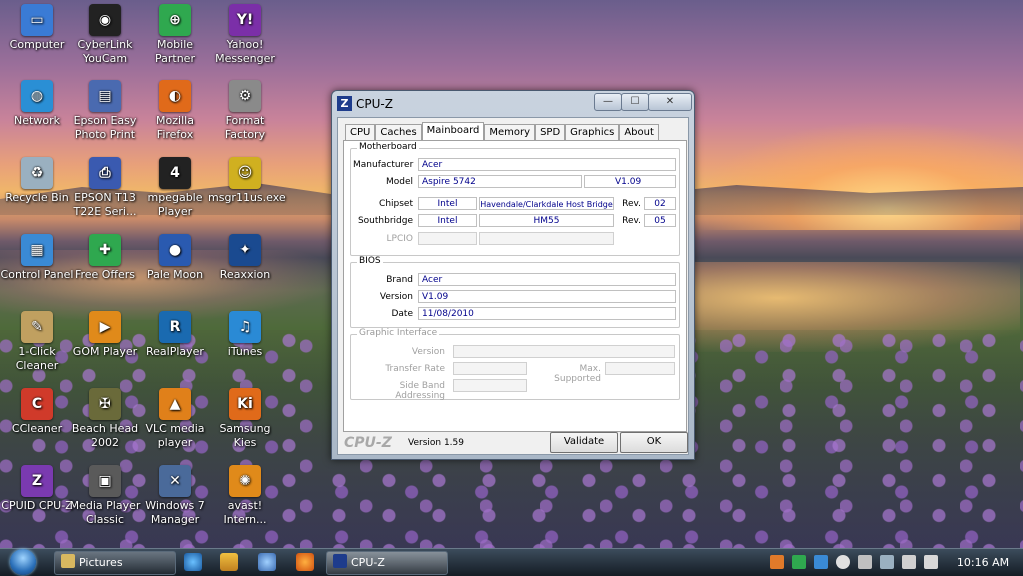 The image size is (1023, 576). Describe the element at coordinates (101, 562) in the screenshot. I see `taskbar-button-label: Pictures` at that location.